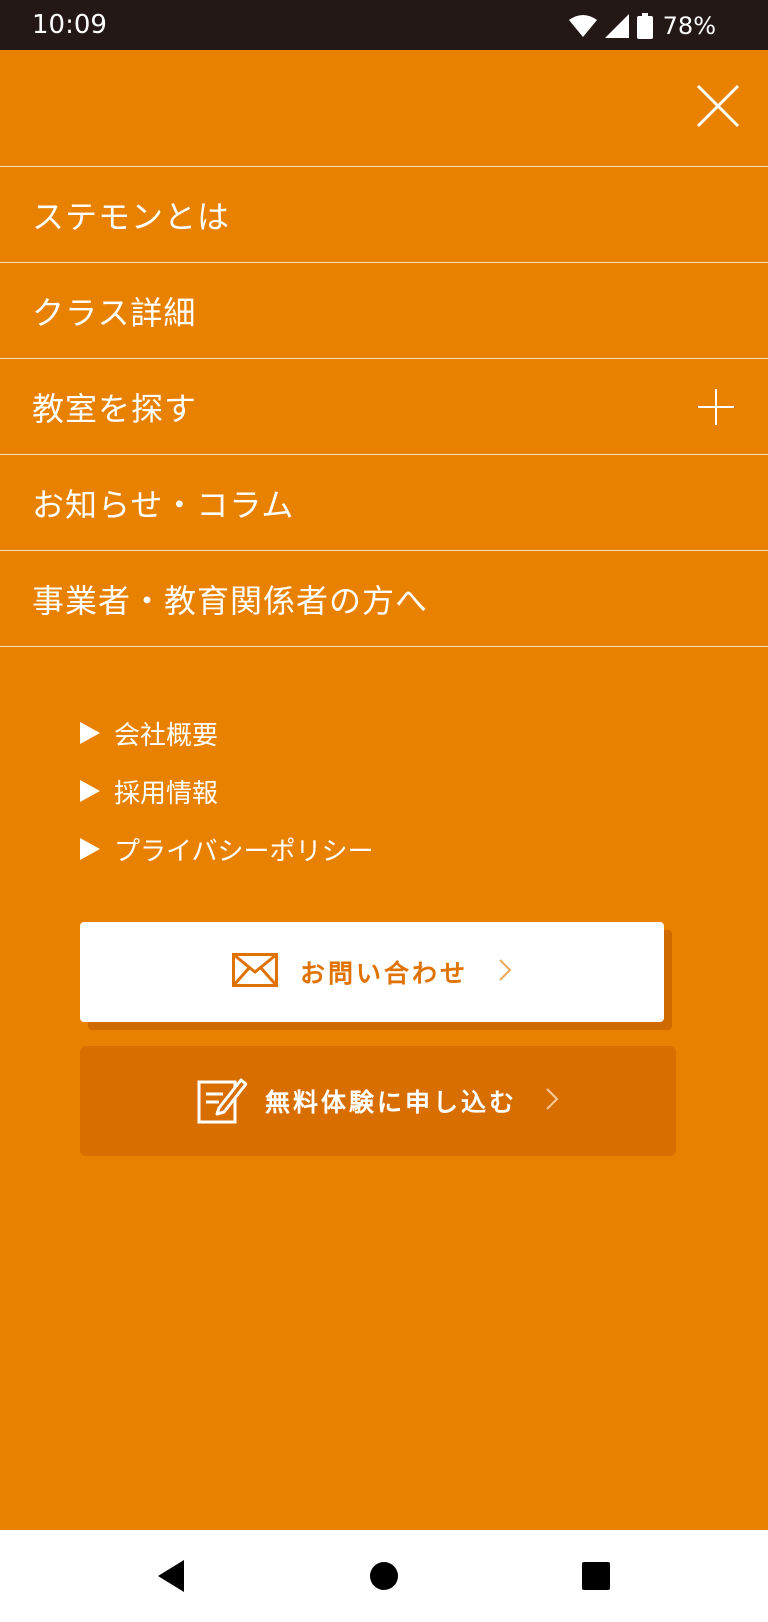 This screenshot has height=1622, width=768. What do you see at coordinates (384, 25) in the screenshot?
I see `status-bar: 10:09 78%` at bounding box center [384, 25].